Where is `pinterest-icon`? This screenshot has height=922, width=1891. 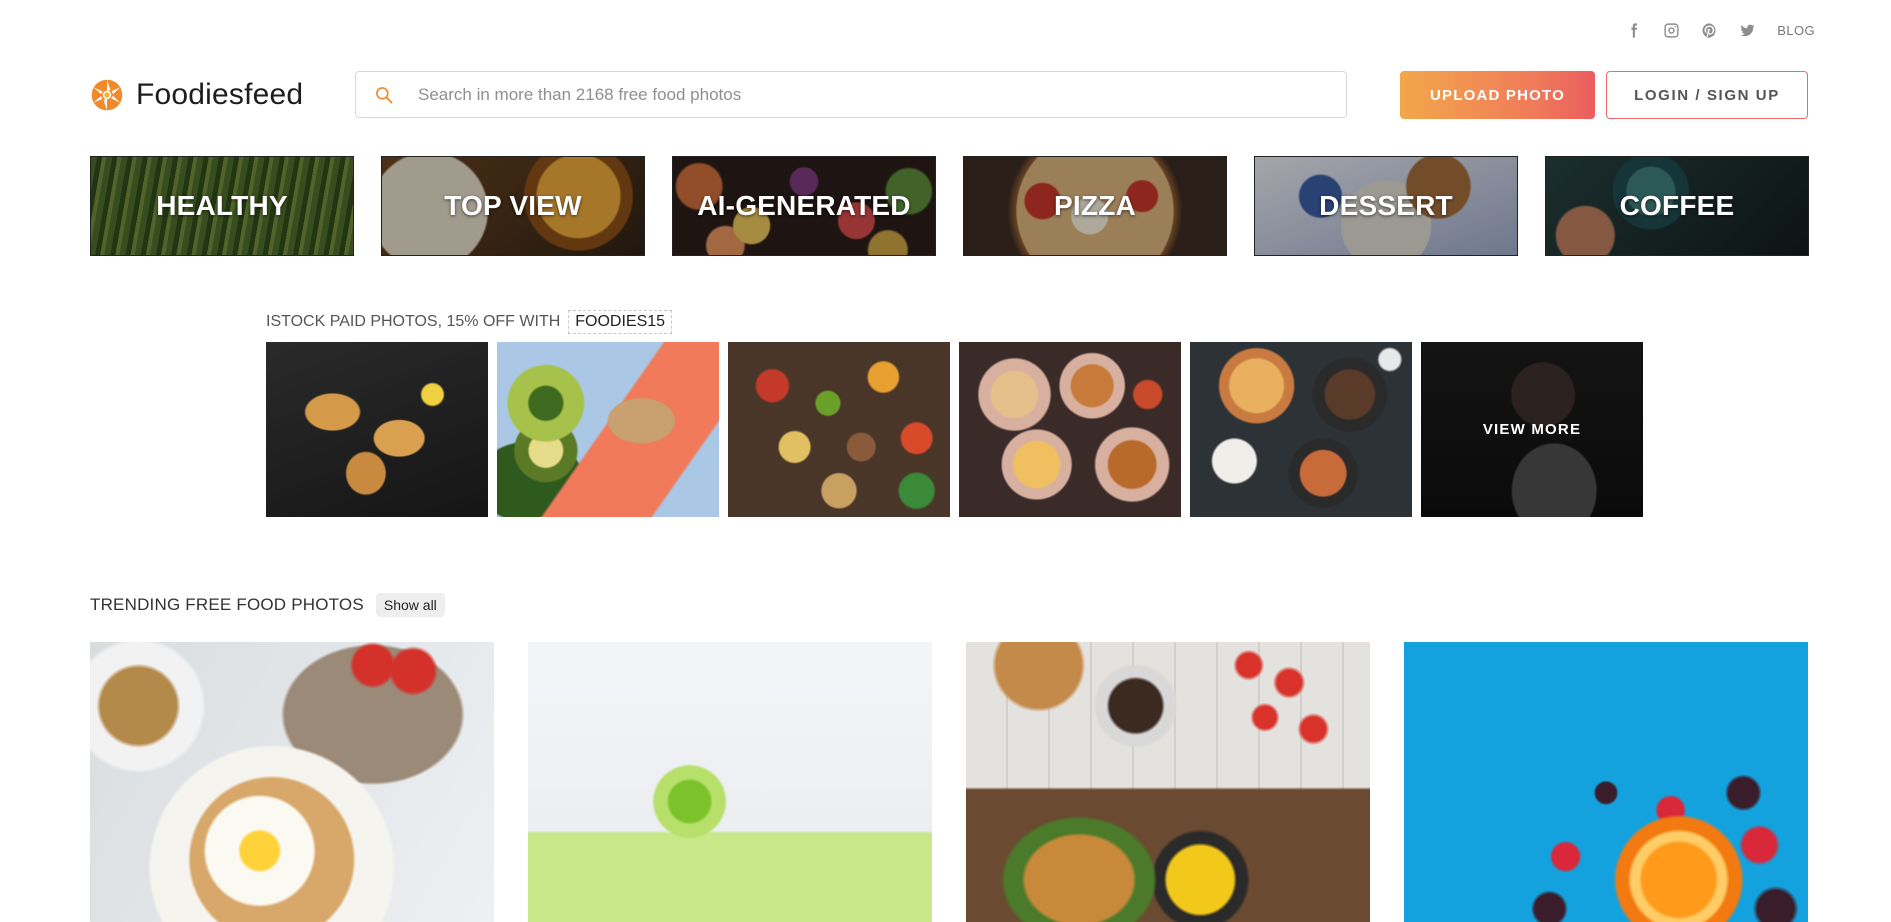 pinterest-icon is located at coordinates (1709, 30).